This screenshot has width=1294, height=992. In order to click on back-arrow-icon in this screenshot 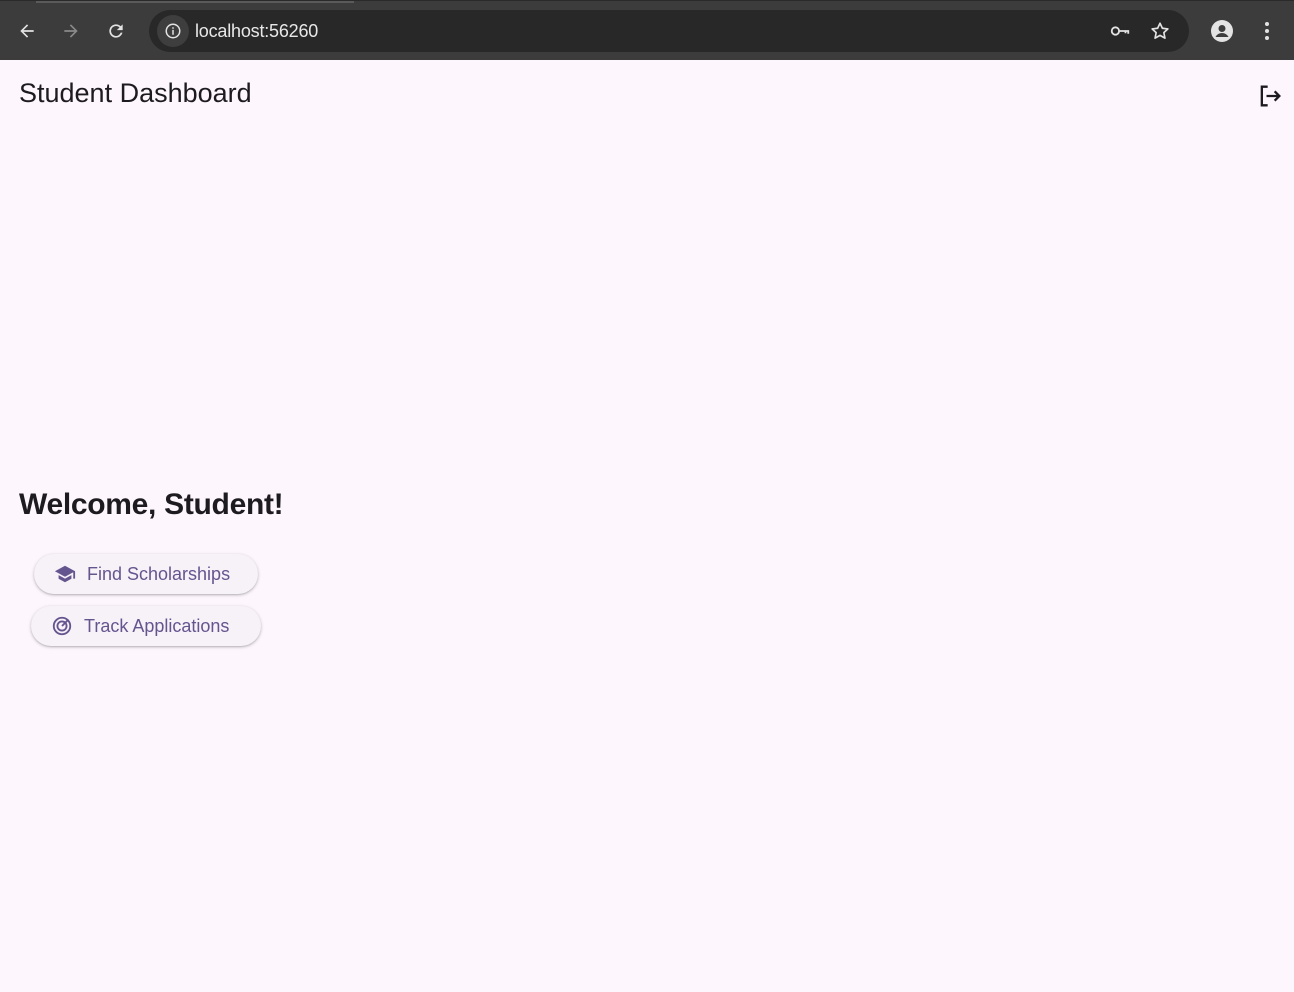, I will do `click(27, 31)`.